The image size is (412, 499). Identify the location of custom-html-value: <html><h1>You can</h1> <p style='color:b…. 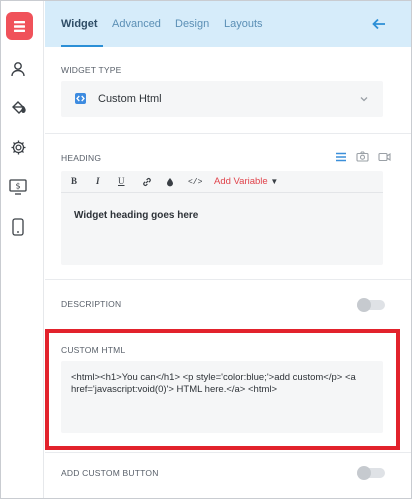
(213, 383).